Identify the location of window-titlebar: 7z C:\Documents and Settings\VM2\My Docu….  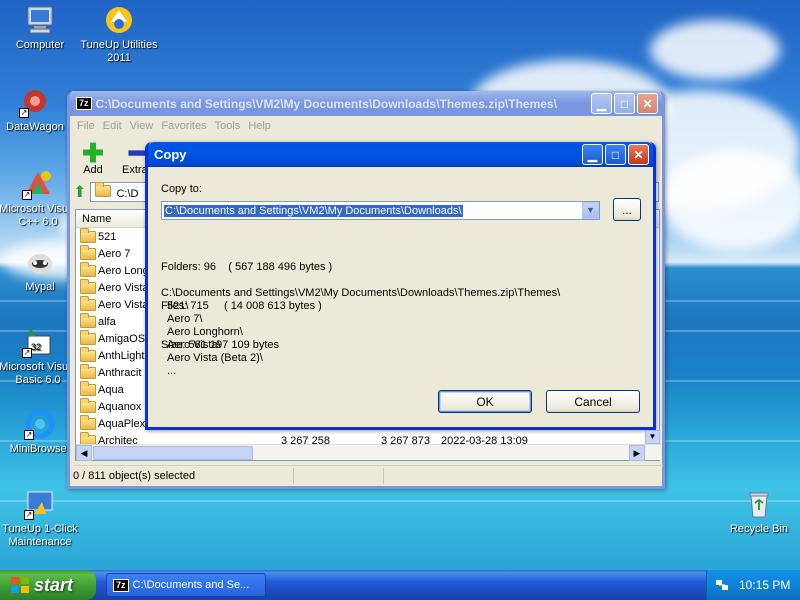
(366, 103).